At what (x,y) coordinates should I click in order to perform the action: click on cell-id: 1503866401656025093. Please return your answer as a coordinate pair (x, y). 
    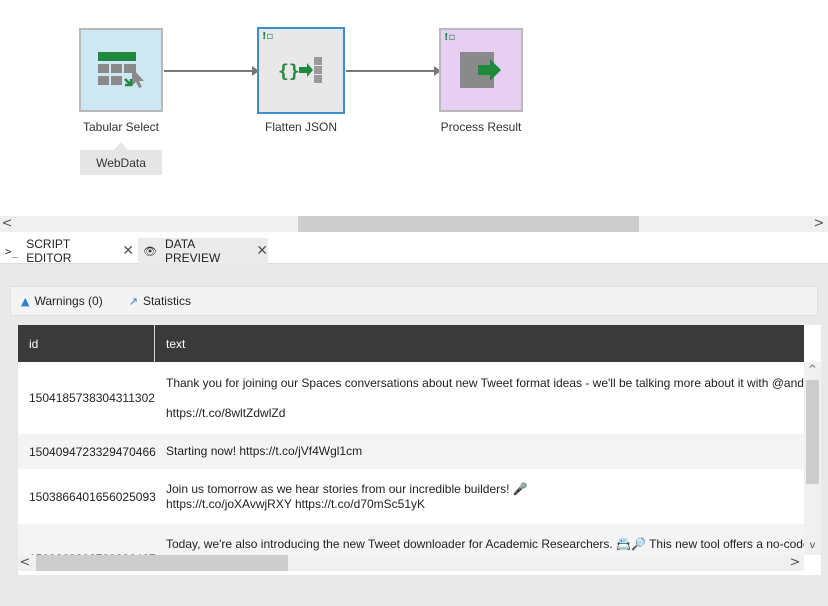
    Looking at the image, I should click on (92, 496).